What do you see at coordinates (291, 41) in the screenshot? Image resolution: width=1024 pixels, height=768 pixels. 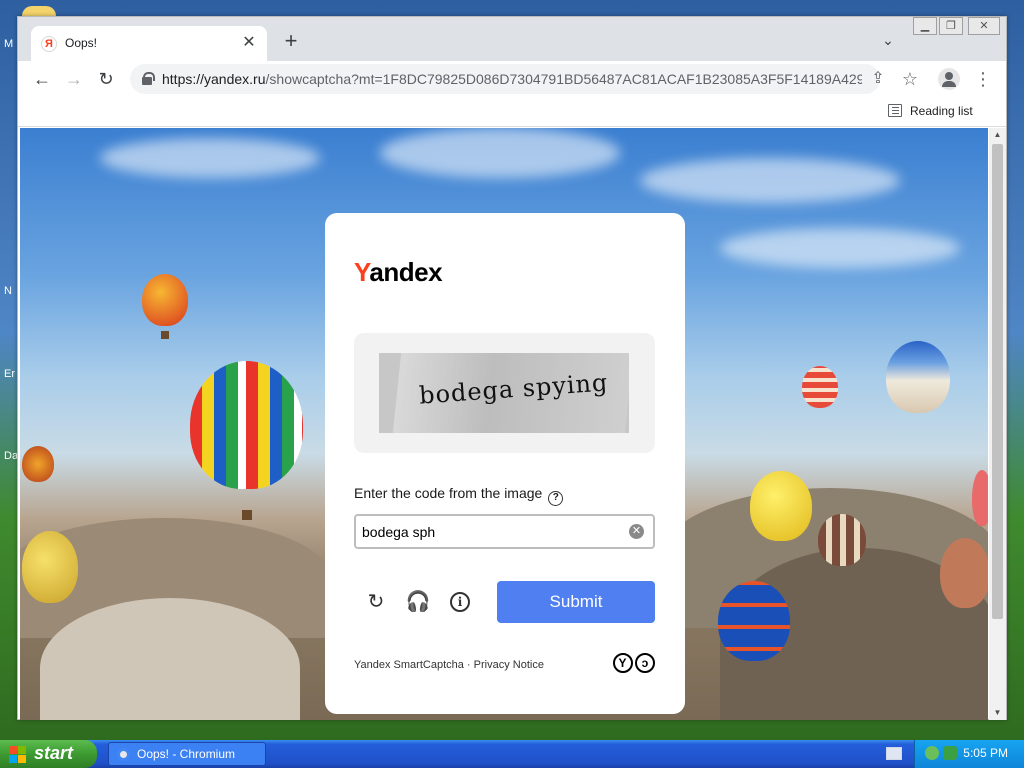 I see `new-tab-plus-icon: +` at bounding box center [291, 41].